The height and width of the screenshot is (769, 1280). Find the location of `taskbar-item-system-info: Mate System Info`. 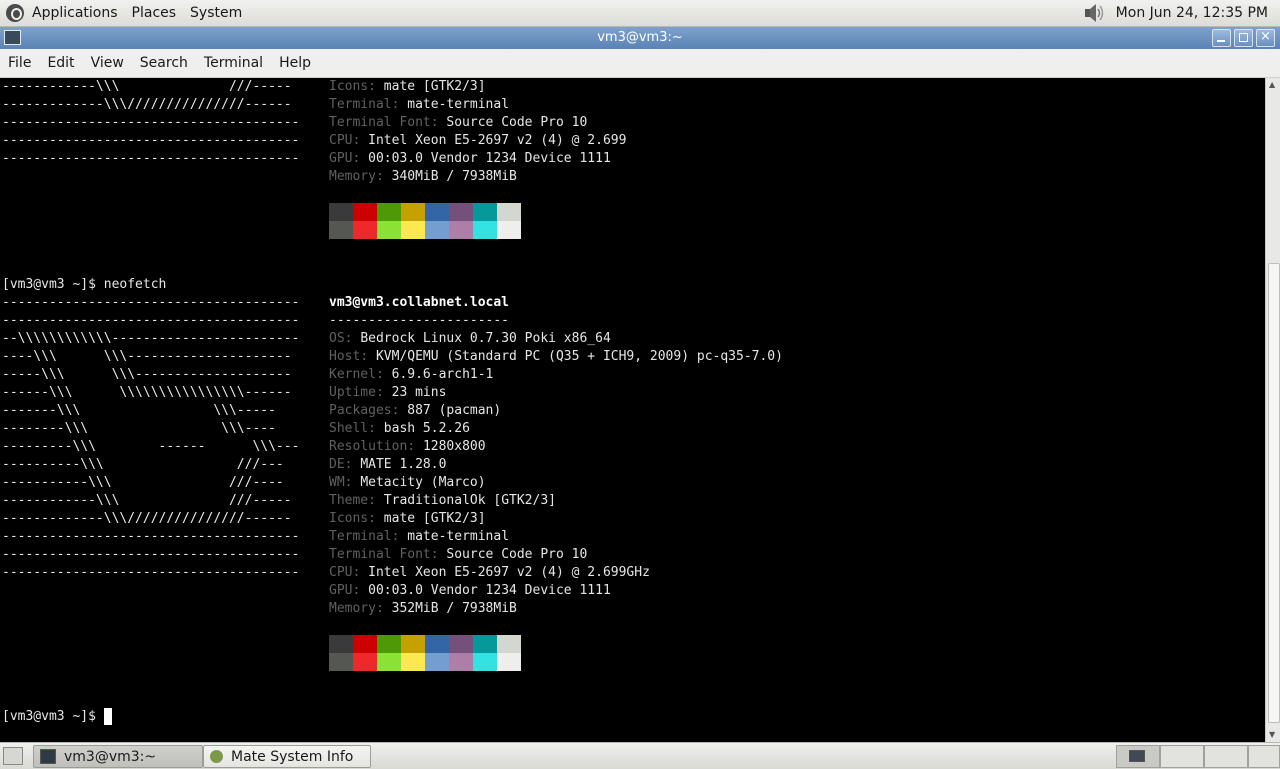

taskbar-item-system-info: Mate System Info is located at coordinates (287, 756).